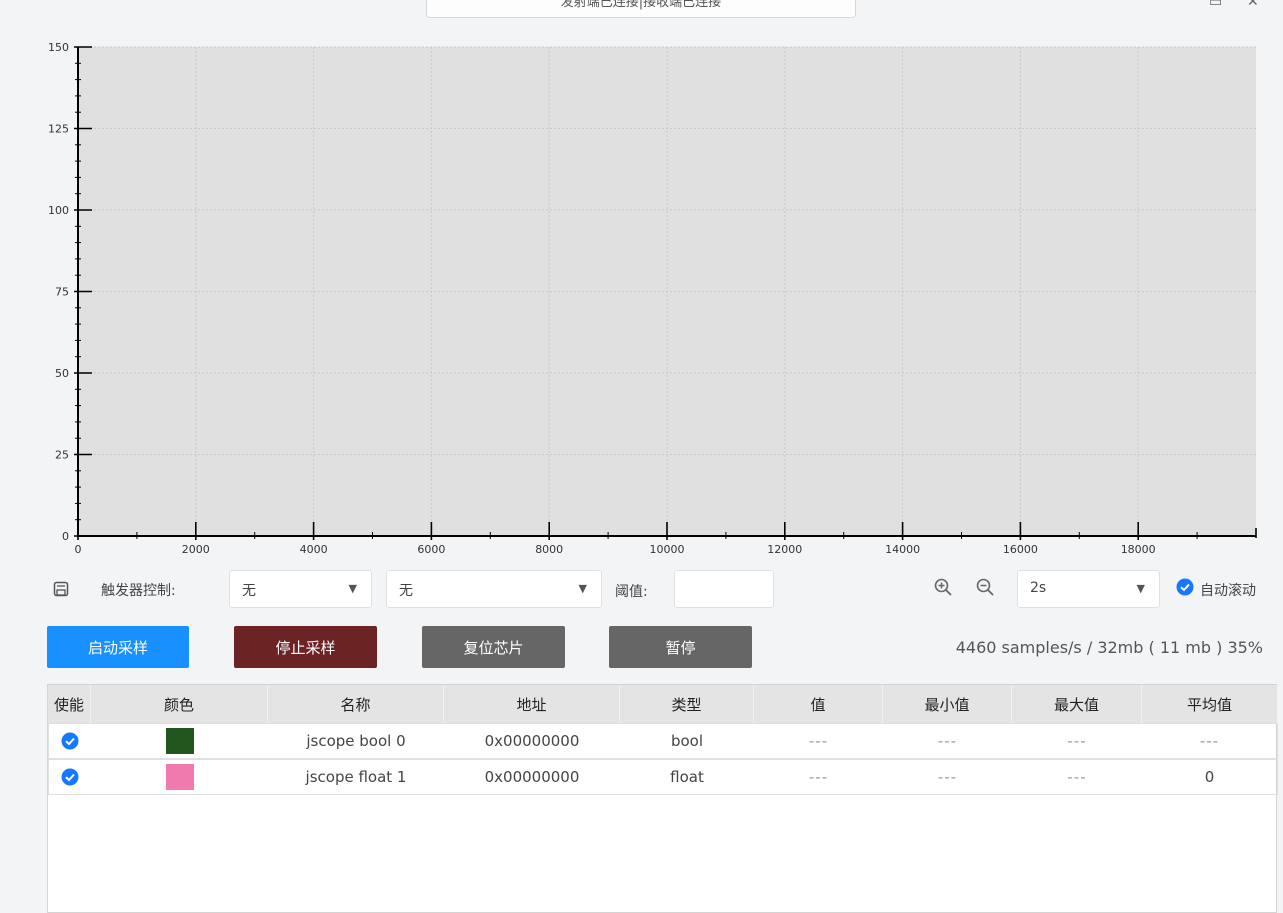  What do you see at coordinates (1253, 5) in the screenshot?
I see `close-icon: ✕` at bounding box center [1253, 5].